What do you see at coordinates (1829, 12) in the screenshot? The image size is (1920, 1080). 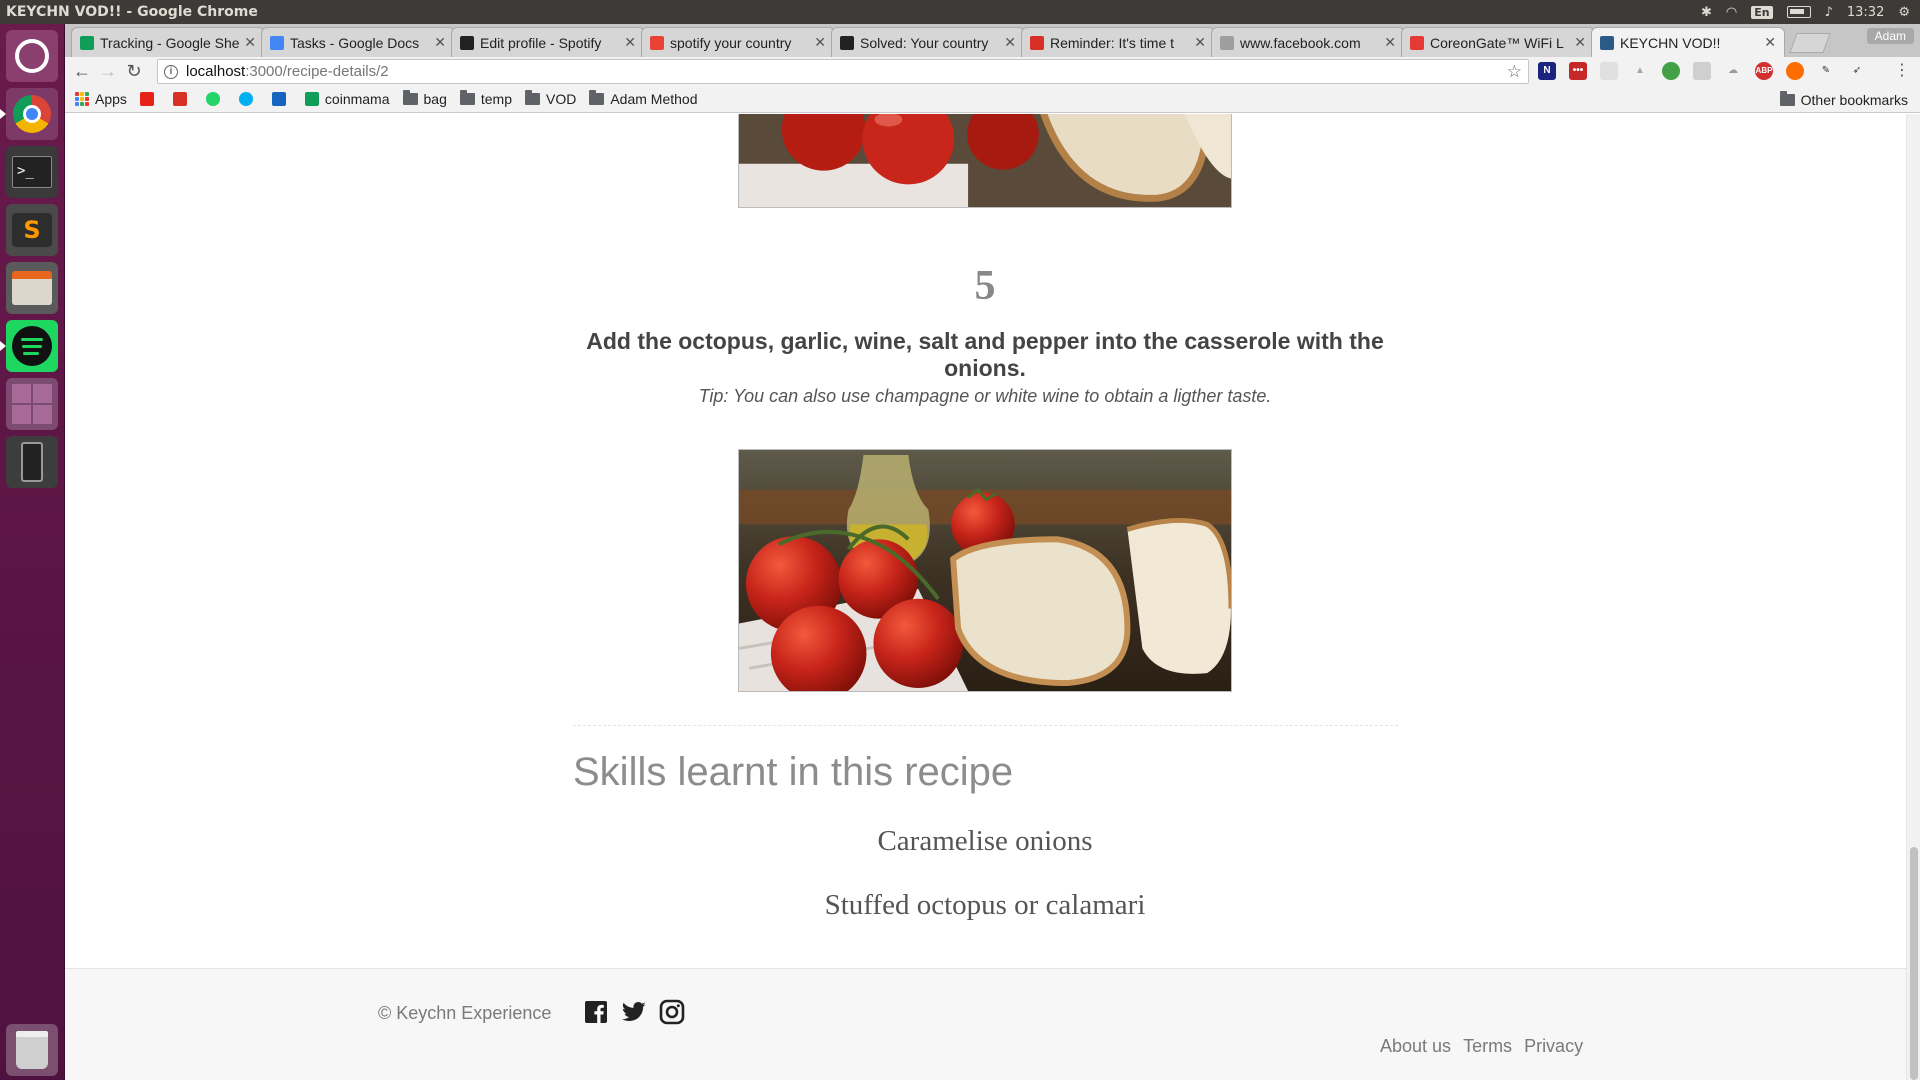 I see `volume-icon: ♪` at bounding box center [1829, 12].